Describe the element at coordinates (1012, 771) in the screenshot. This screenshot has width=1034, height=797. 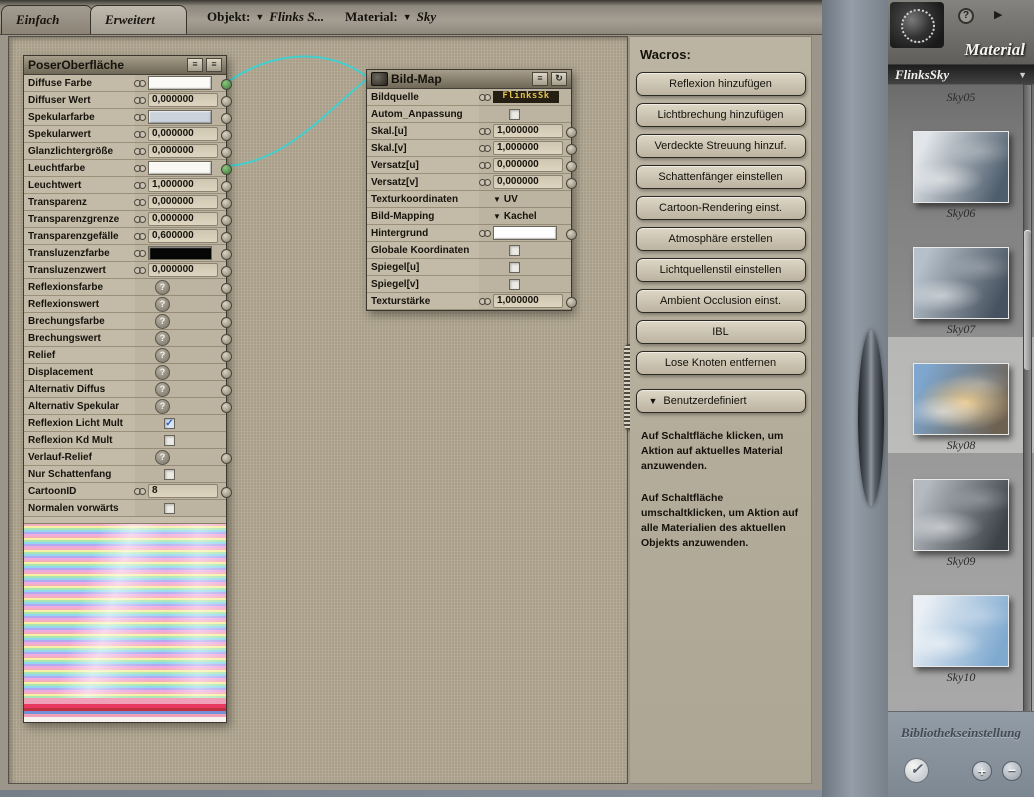
I see `remove-button: −` at that location.